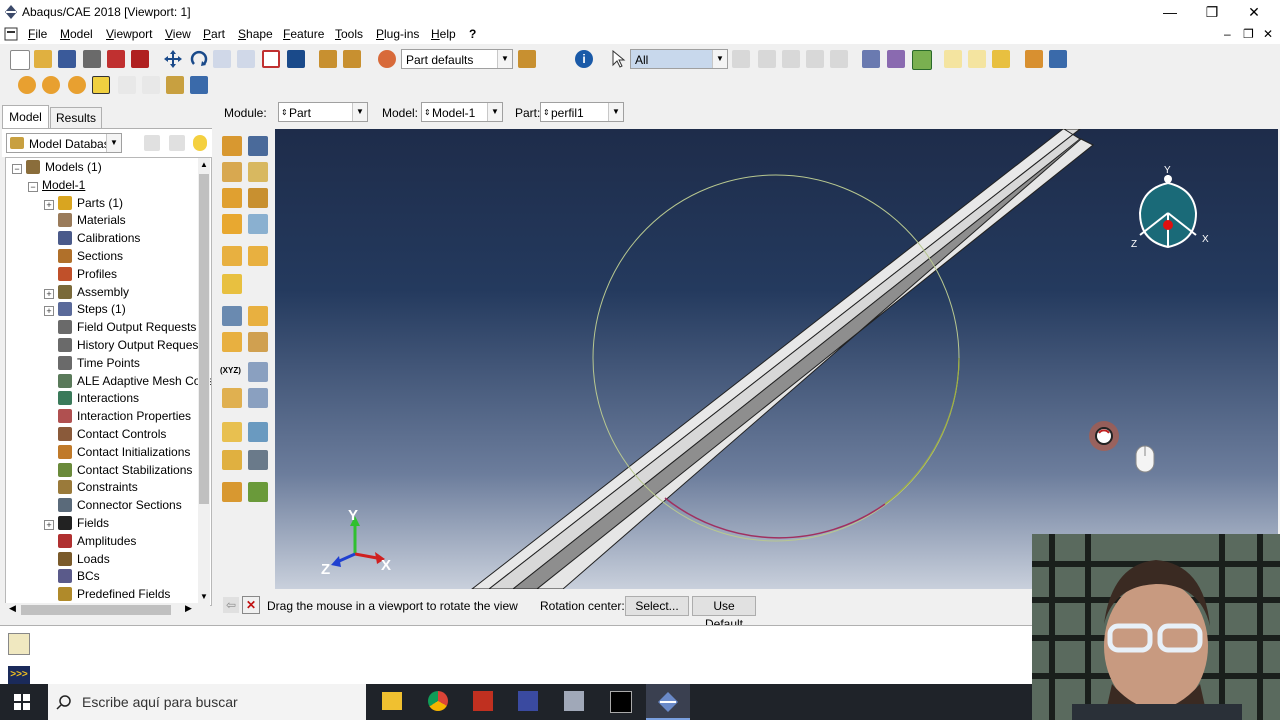  What do you see at coordinates (232, 224) in the screenshot?
I see `create-round-icon` at bounding box center [232, 224].